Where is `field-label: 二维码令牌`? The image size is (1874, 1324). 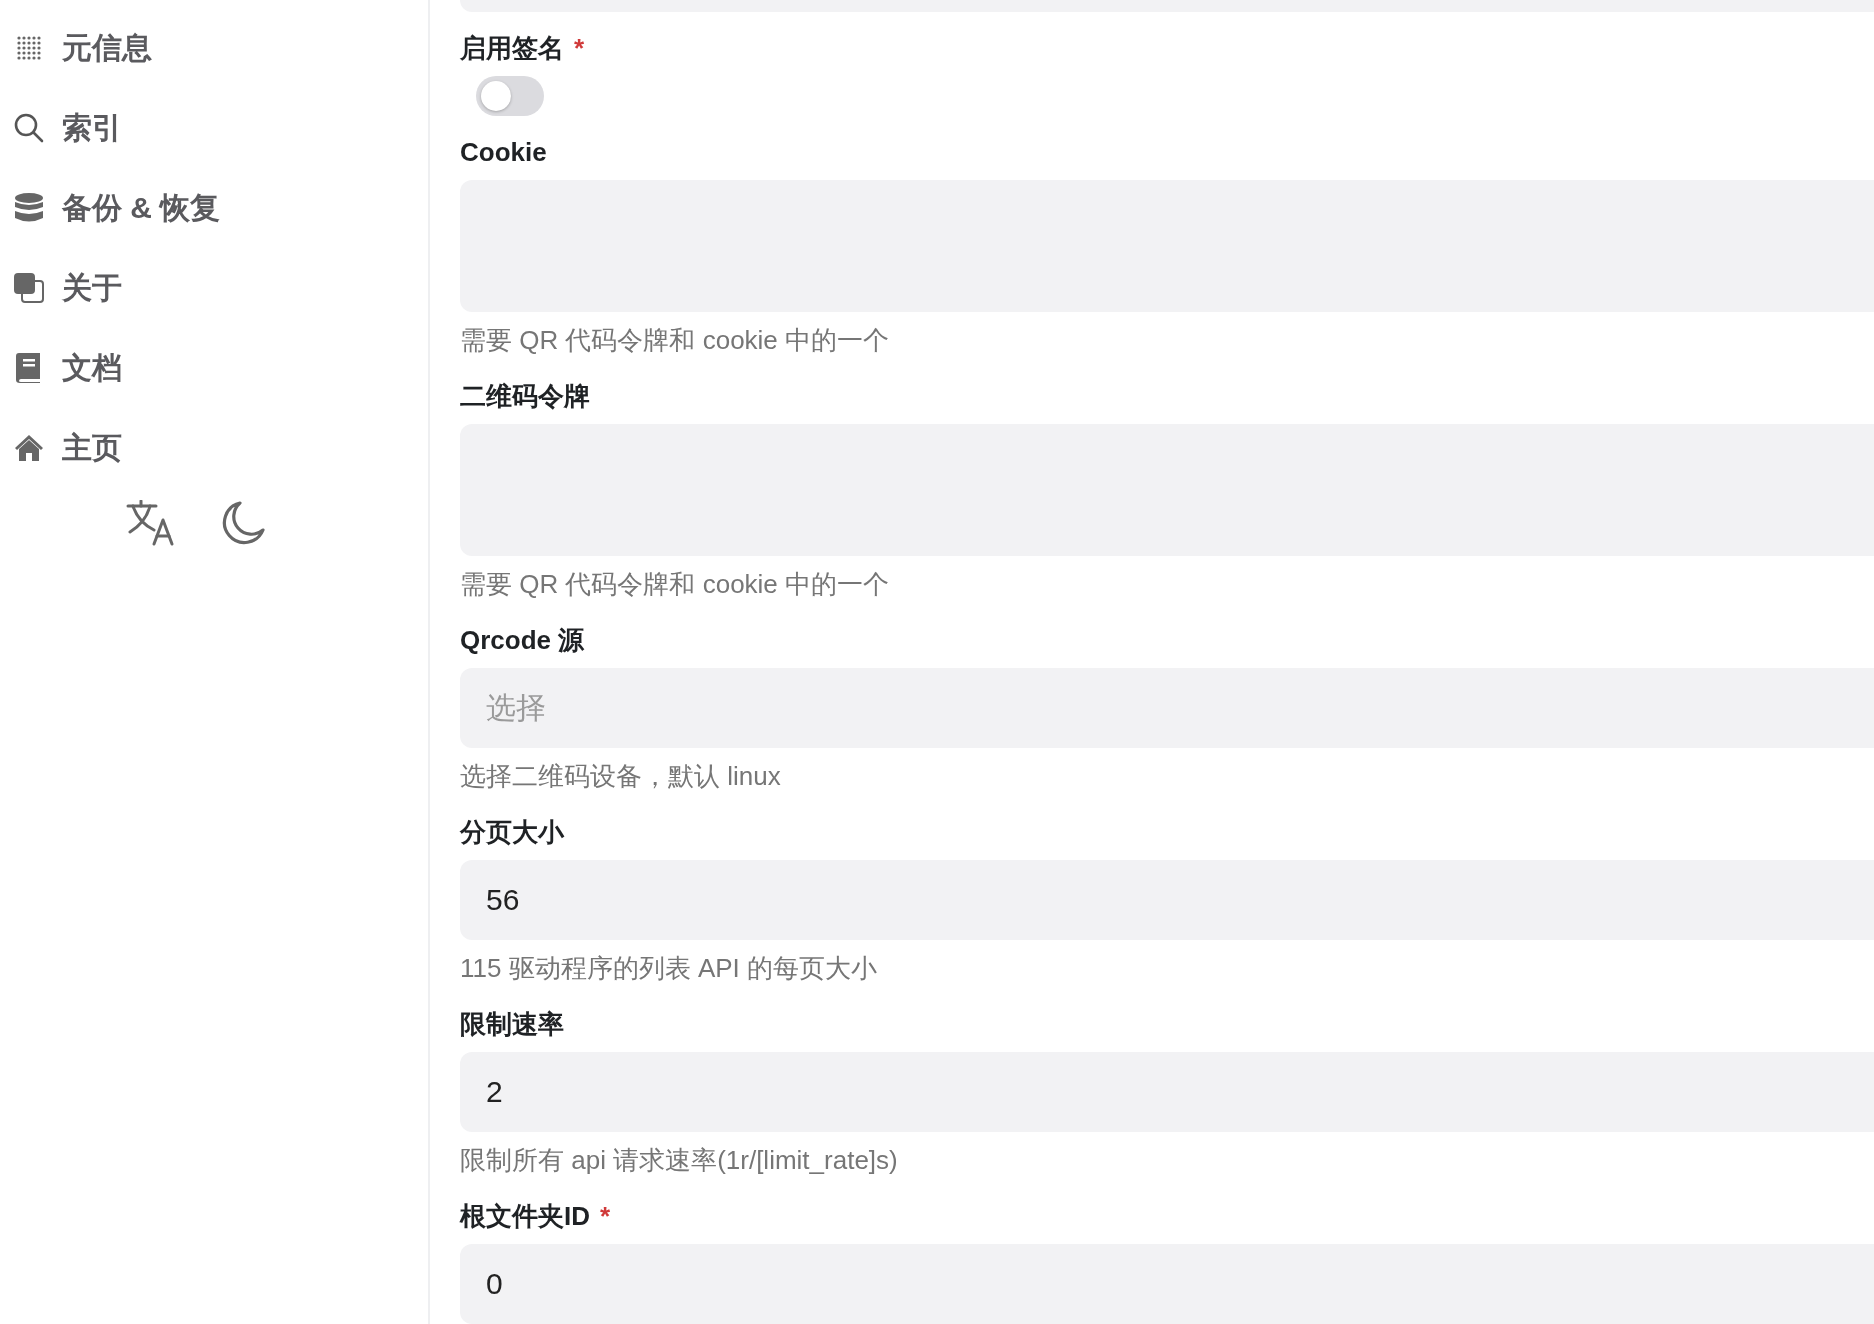
field-label: 二维码令牌 is located at coordinates (525, 396).